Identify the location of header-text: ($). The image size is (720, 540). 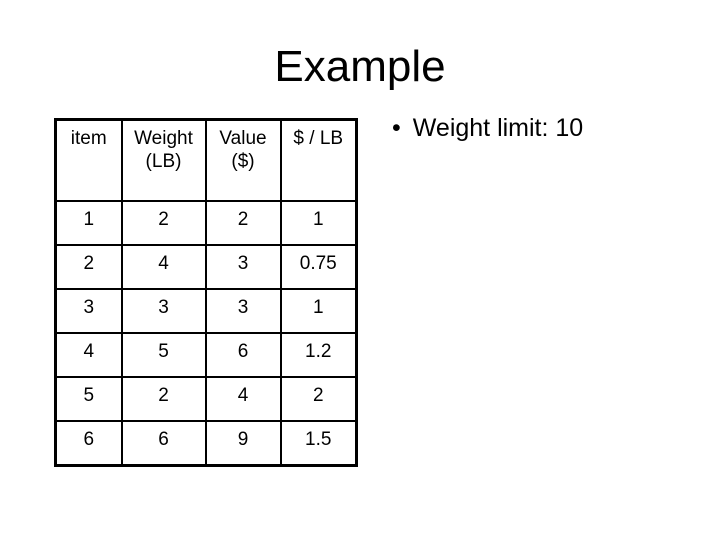
(243, 161).